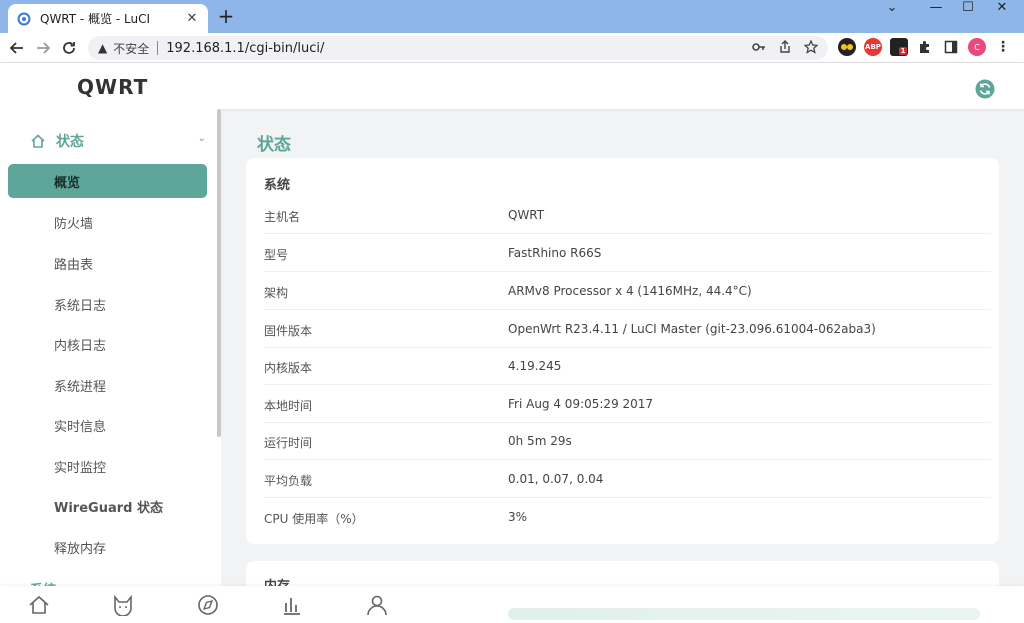  Describe the element at coordinates (120, 141) in the screenshot. I see `sidebar-group-status: 状态 ⌄` at that location.